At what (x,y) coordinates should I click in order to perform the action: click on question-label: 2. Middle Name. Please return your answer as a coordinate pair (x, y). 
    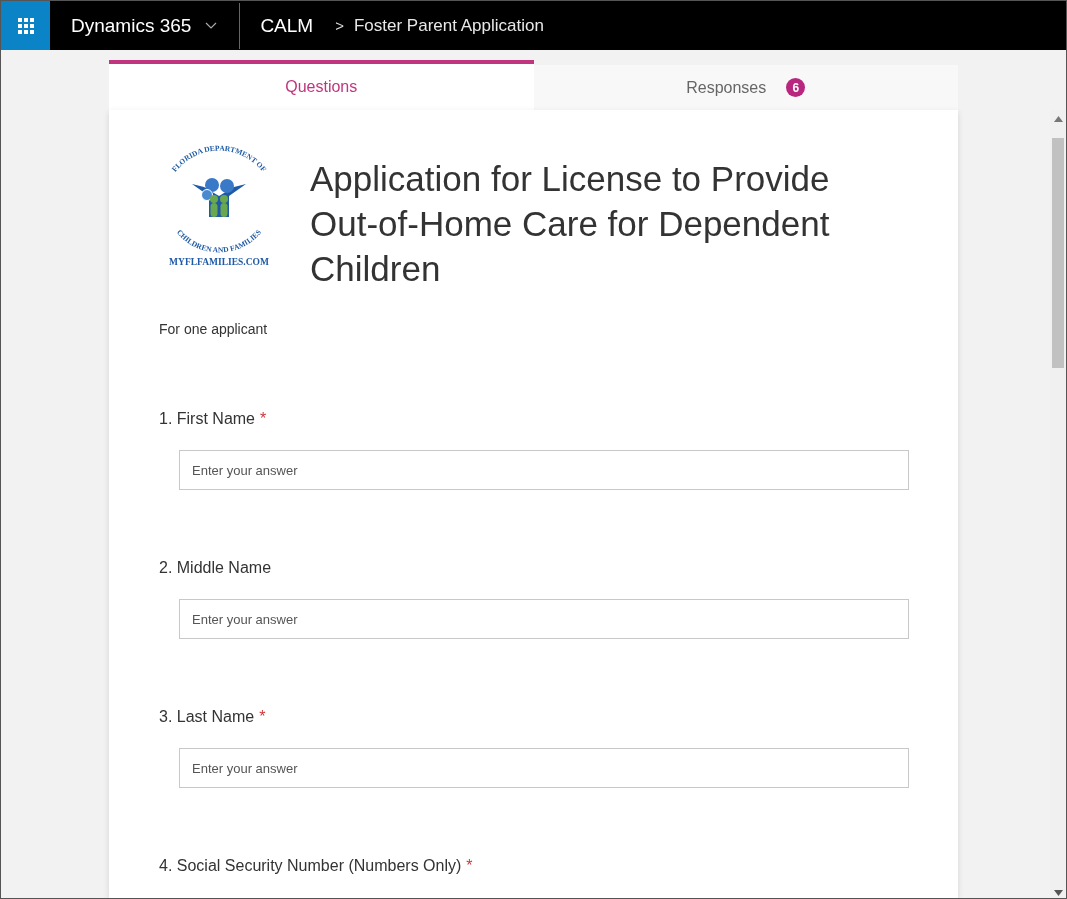
    Looking at the image, I should click on (216, 568).